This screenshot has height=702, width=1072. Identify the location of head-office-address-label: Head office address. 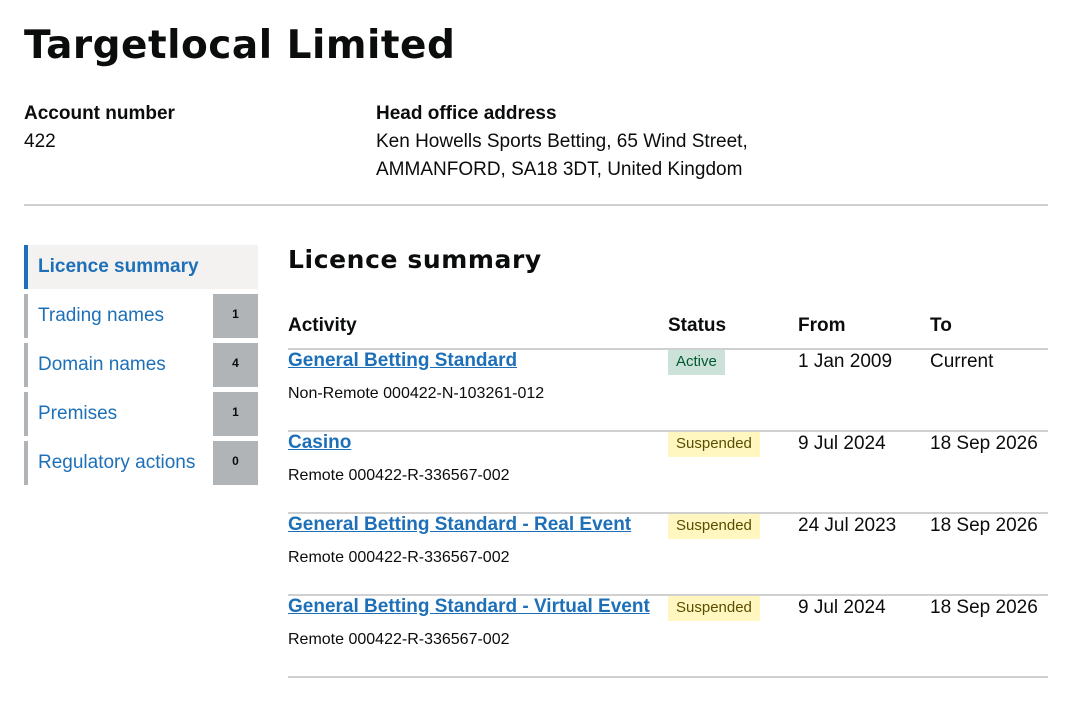
(466, 113).